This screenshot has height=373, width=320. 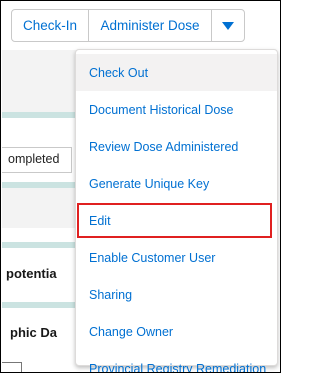 What do you see at coordinates (176, 331) in the screenshot?
I see `menu-item-change-owner: Change Owner` at bounding box center [176, 331].